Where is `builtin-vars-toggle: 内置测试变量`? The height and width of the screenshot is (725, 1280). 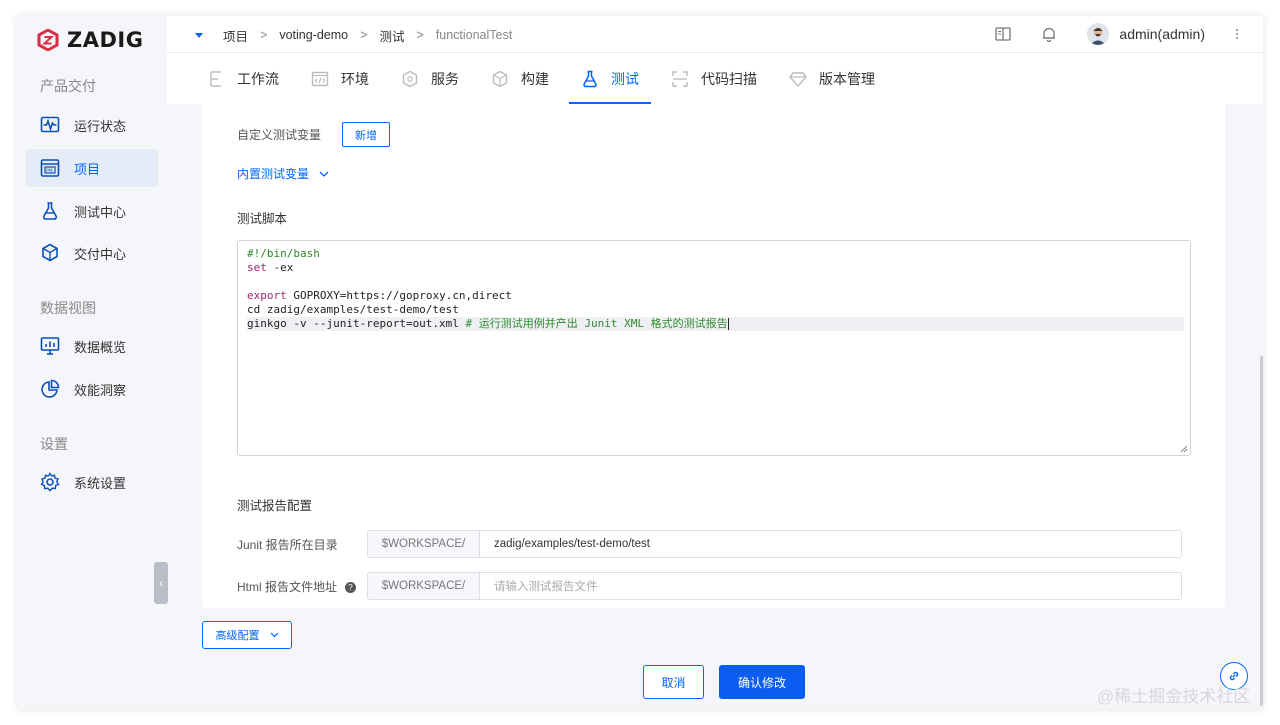 builtin-vars-toggle: 内置测试变量 is located at coordinates (283, 173).